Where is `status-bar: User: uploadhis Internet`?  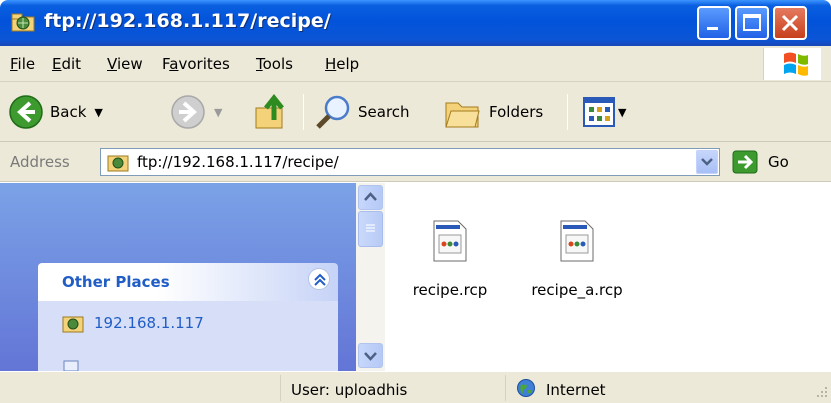 status-bar: User: uploadhis Internet is located at coordinates (415, 387).